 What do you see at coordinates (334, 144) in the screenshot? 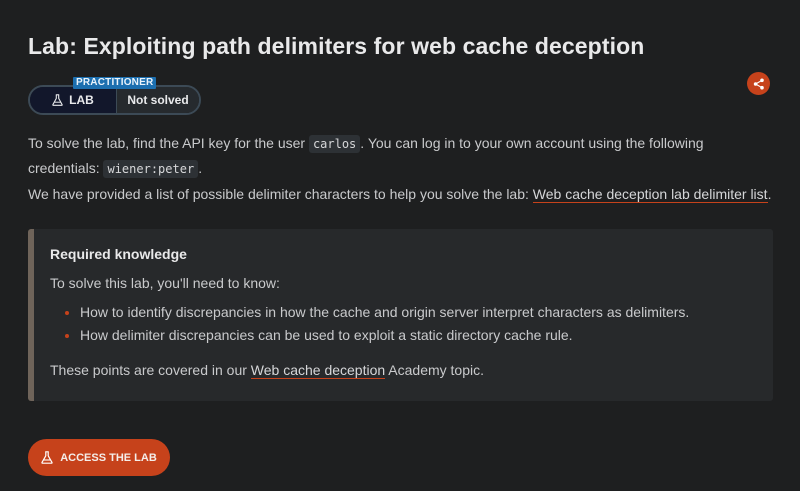
I see `username-code: carlos` at bounding box center [334, 144].